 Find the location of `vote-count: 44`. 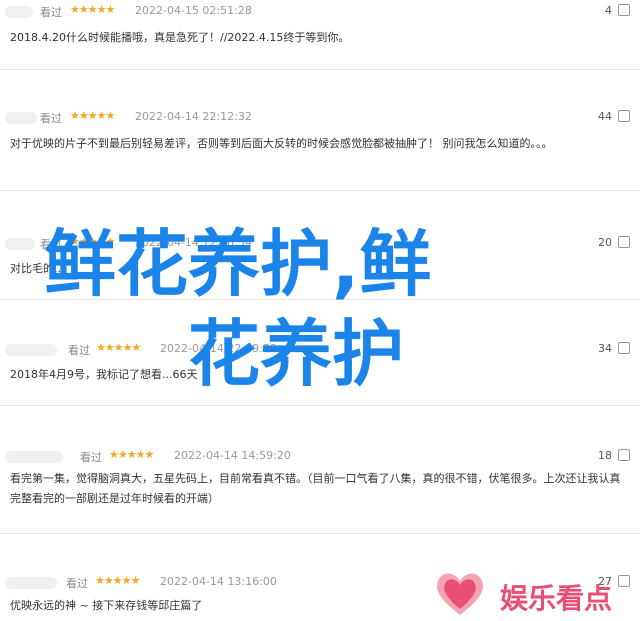

vote-count: 44 is located at coordinates (605, 116).